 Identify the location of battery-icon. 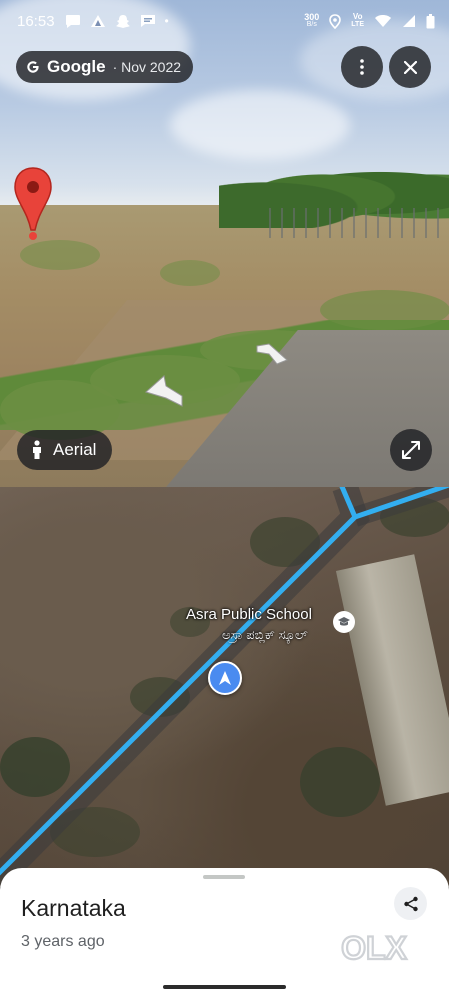
(430, 20).